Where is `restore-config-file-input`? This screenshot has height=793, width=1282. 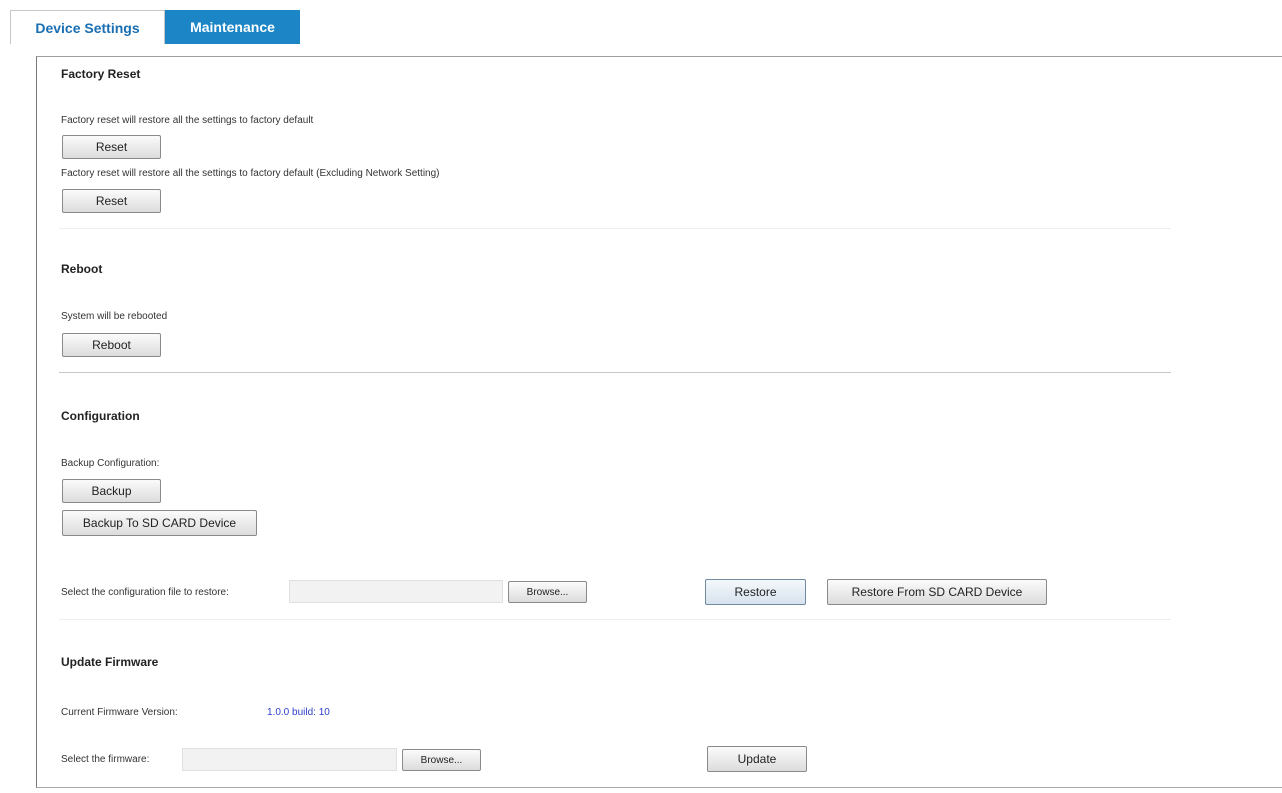 restore-config-file-input is located at coordinates (396, 591).